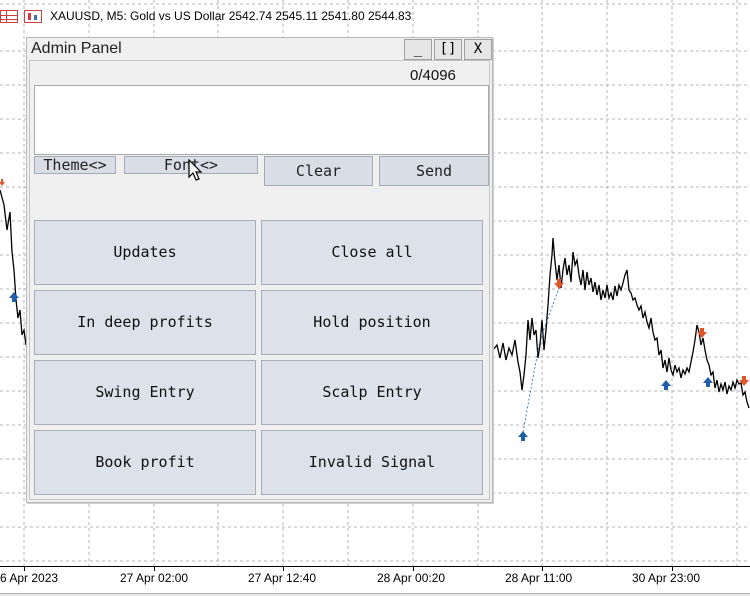 Image resolution: width=750 pixels, height=596 pixels. I want to click on window-title: Admin Panel, so click(76, 48).